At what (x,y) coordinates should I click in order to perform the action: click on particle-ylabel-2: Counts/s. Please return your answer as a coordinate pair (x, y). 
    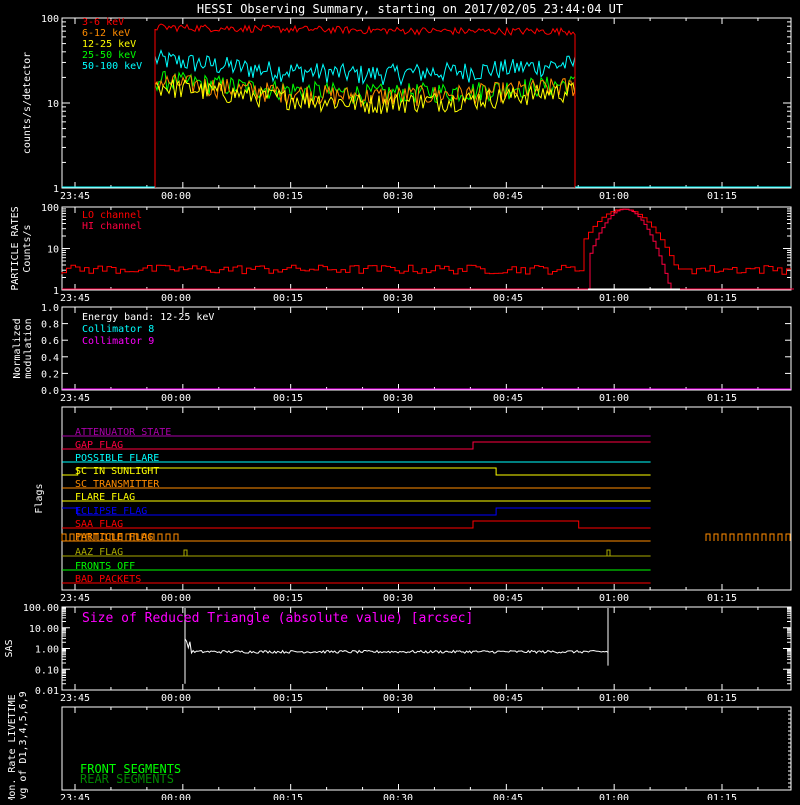
    Looking at the image, I should click on (27, 248).